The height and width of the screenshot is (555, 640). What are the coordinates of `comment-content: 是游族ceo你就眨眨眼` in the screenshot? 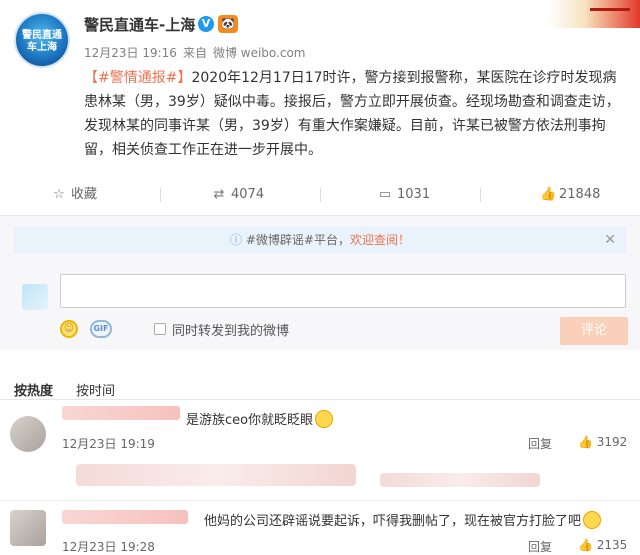 It's located at (250, 420).